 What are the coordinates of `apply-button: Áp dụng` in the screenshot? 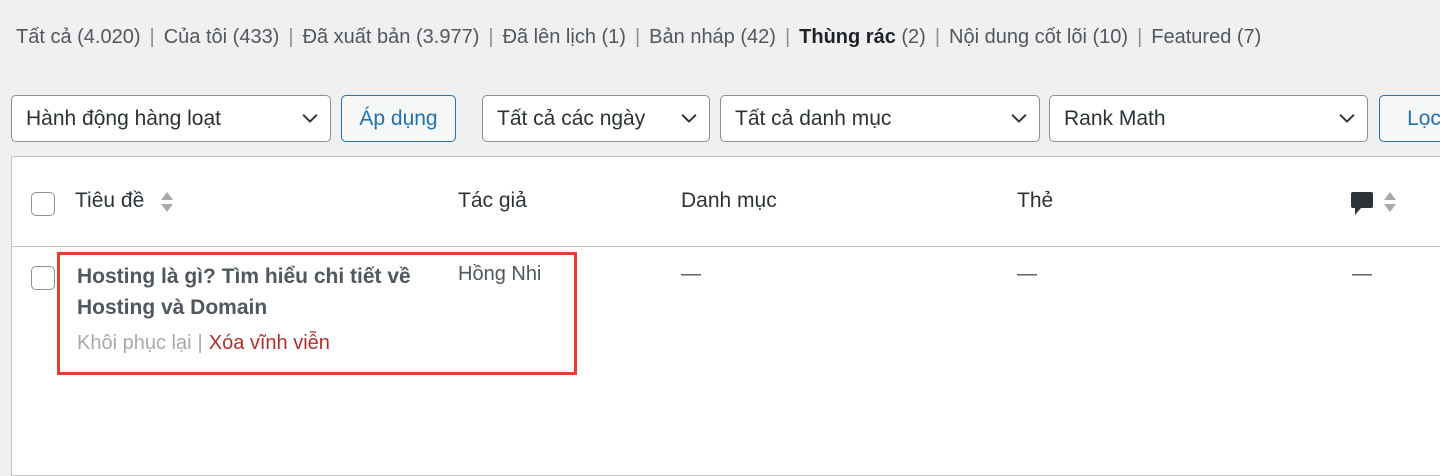 It's located at (398, 118).